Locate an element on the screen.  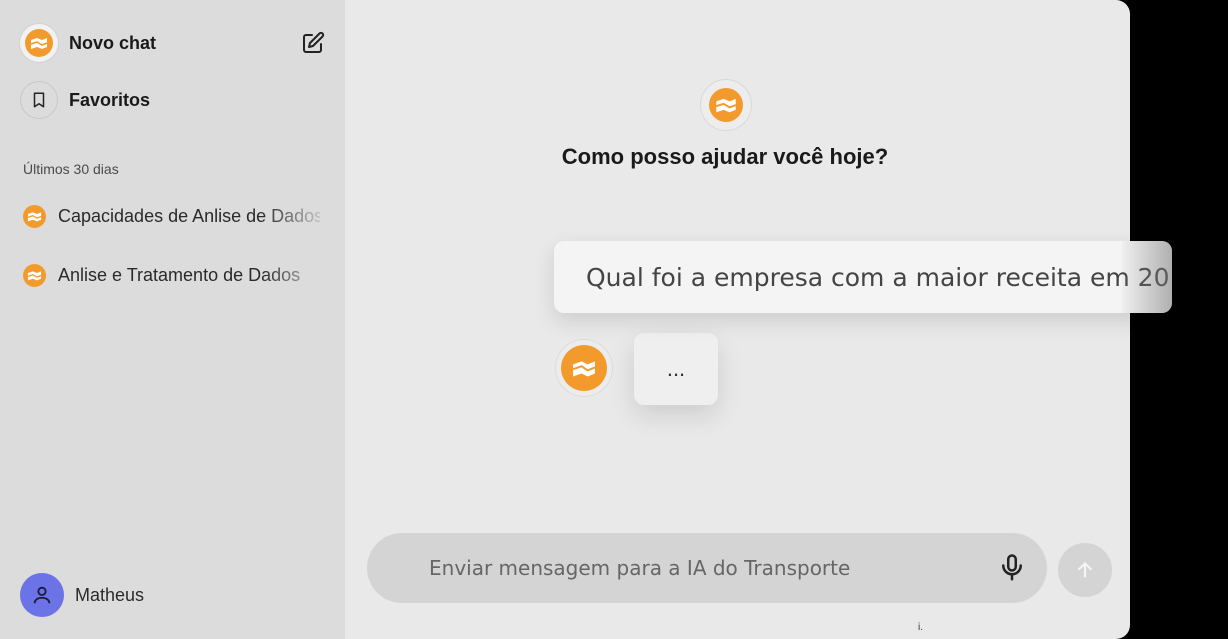
history-item: Capacidades de Anlise de Dados is located at coordinates (173, 216).